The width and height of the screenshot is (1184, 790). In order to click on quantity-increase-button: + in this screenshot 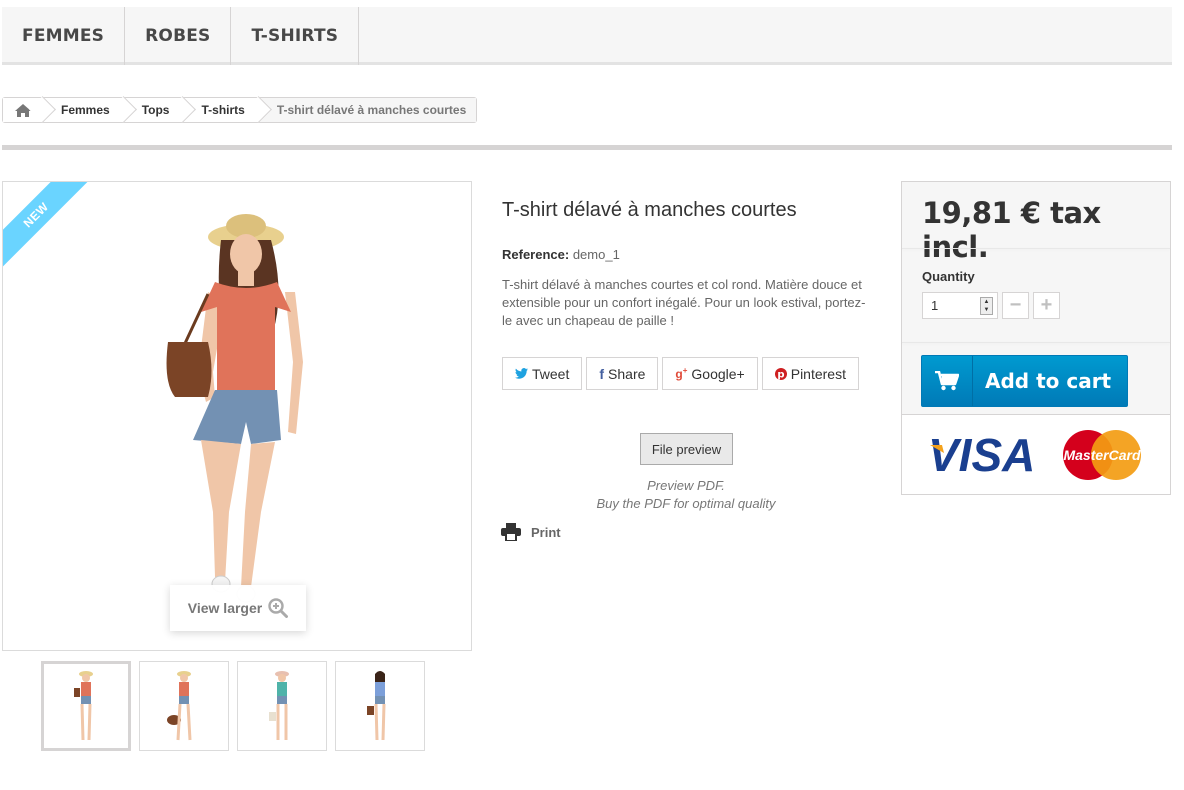, I will do `click(1046, 305)`.